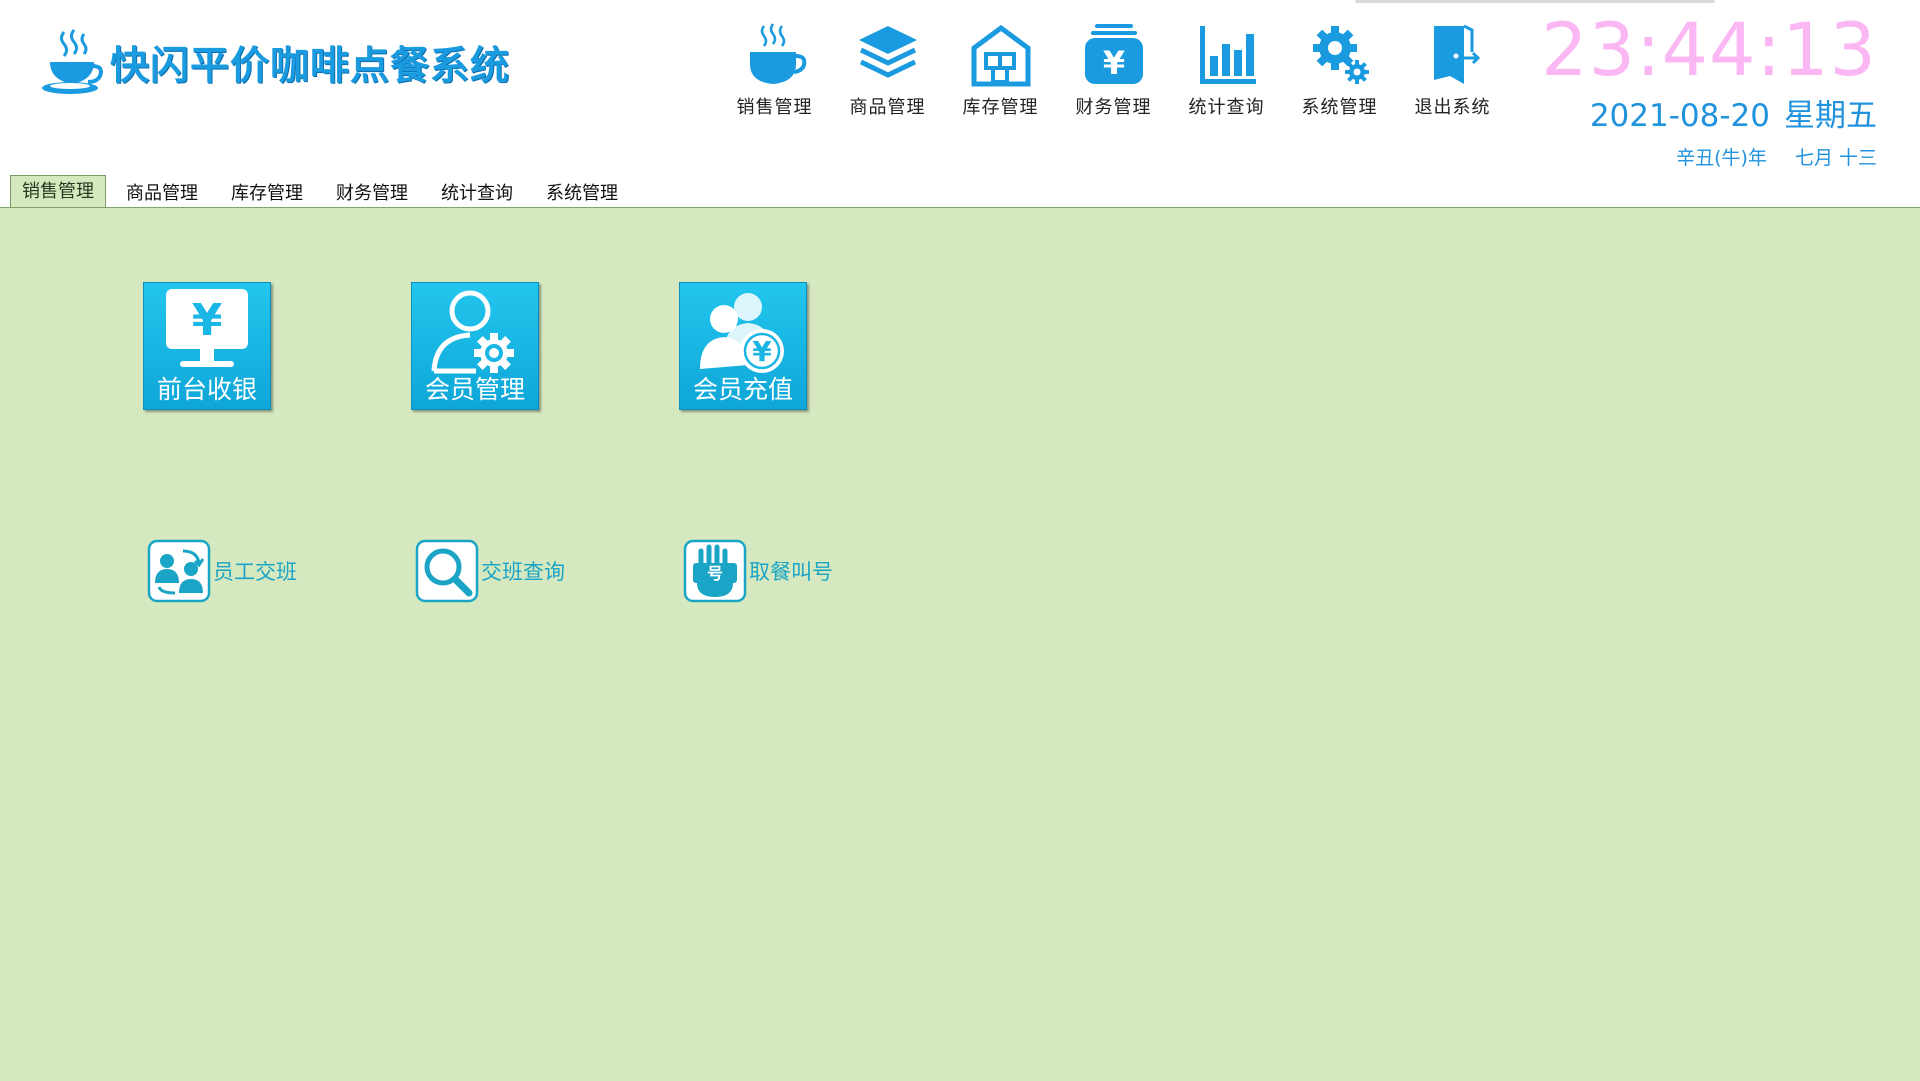  Describe the element at coordinates (162, 193) in the screenshot. I see `tab-product-management: 商品管理` at that location.